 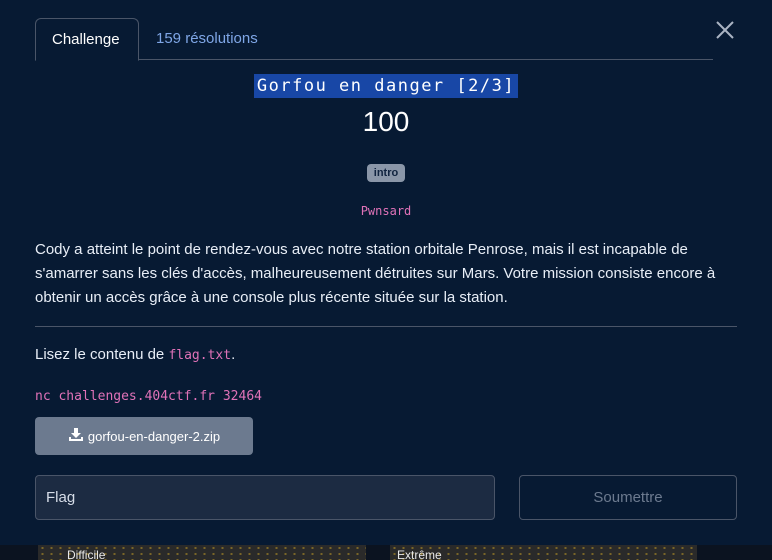 I want to click on challenge-title: Gorfou en danger [2/3], so click(x=386, y=86).